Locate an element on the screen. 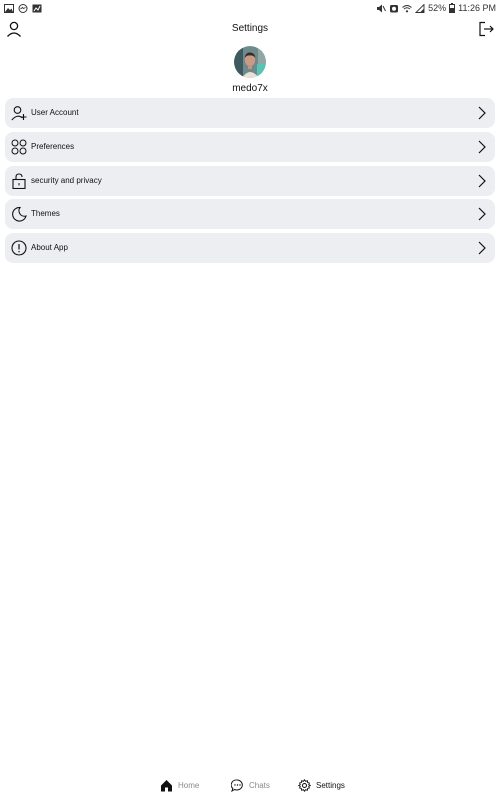 The width and height of the screenshot is (500, 800). status-bar-left is located at coordinates (23, 8).